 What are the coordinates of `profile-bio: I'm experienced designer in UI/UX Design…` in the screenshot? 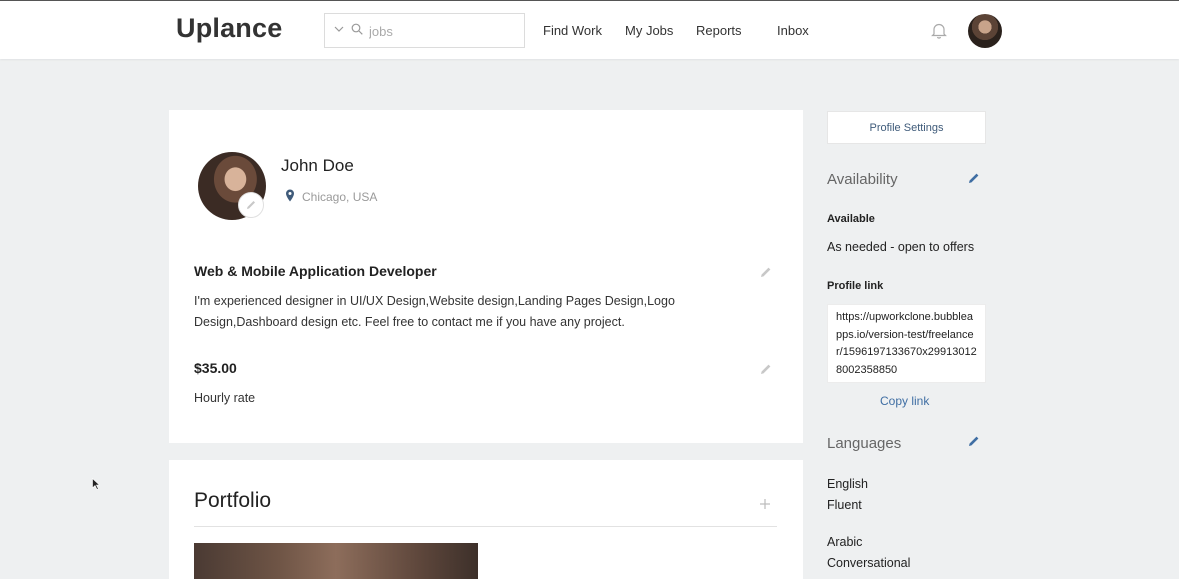 It's located at (434, 311).